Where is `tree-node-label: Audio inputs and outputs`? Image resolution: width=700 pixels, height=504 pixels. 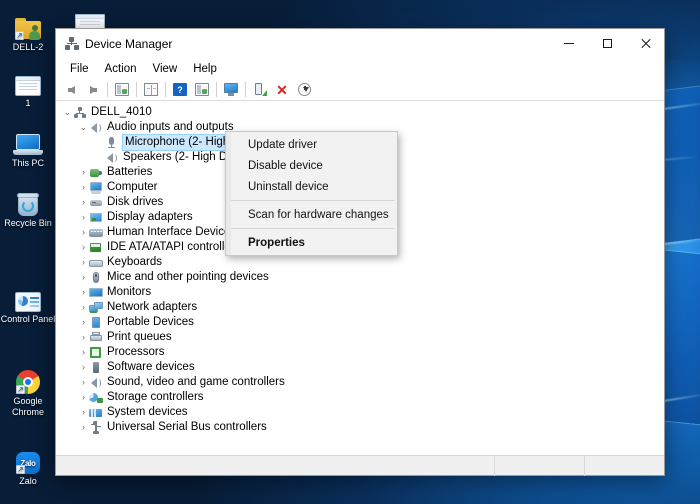 tree-node-label: Audio inputs and outputs is located at coordinates (170, 127).